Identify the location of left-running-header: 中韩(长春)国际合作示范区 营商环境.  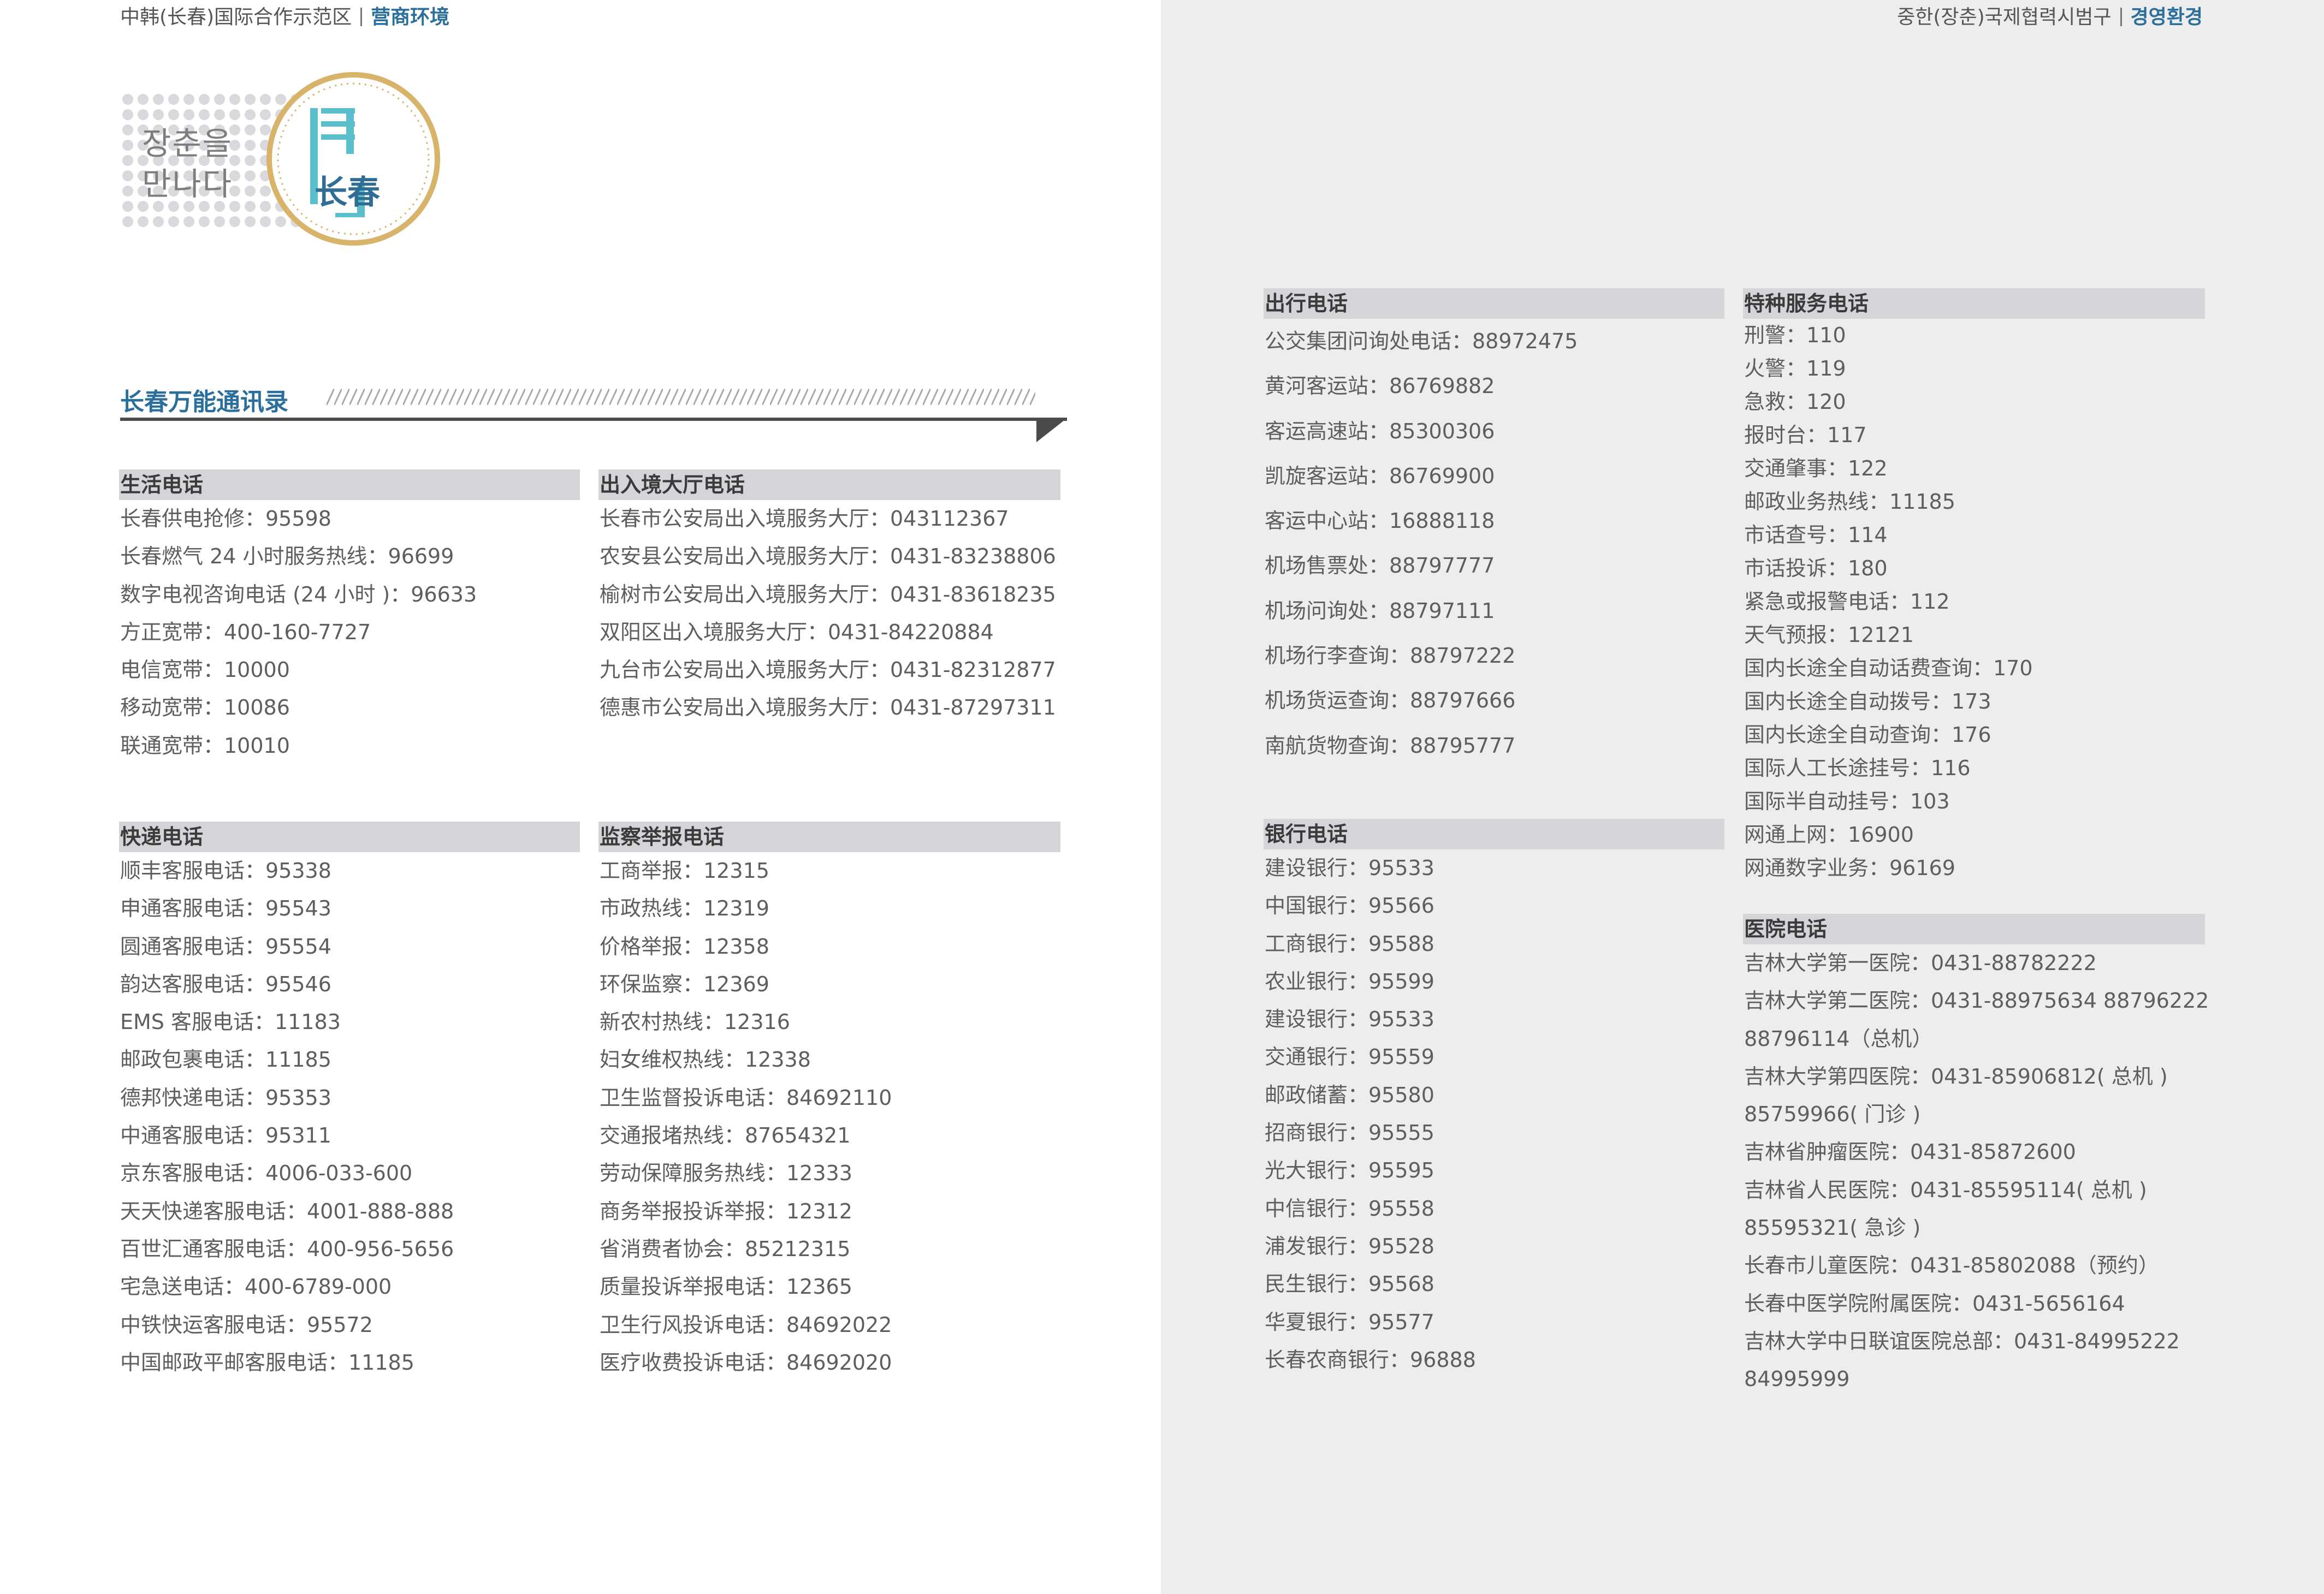
(284, 17).